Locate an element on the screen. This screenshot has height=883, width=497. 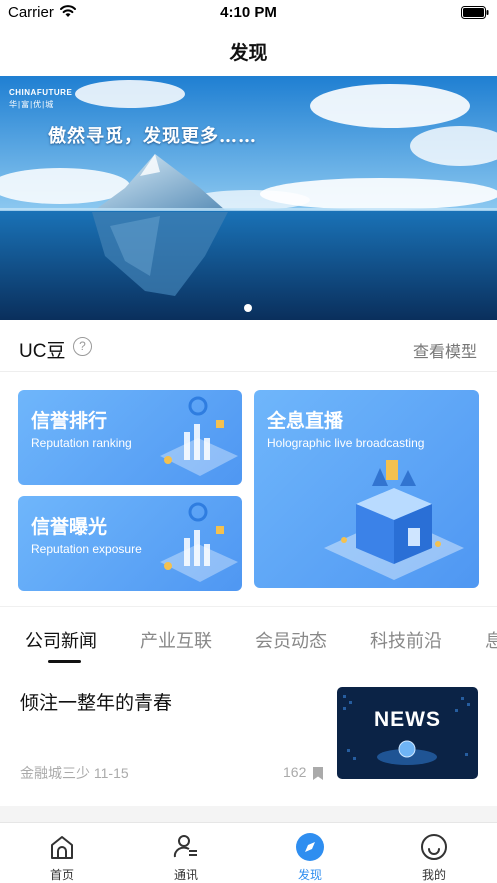
tab-member-updates: 会员动态 is located at coordinates (291, 640).